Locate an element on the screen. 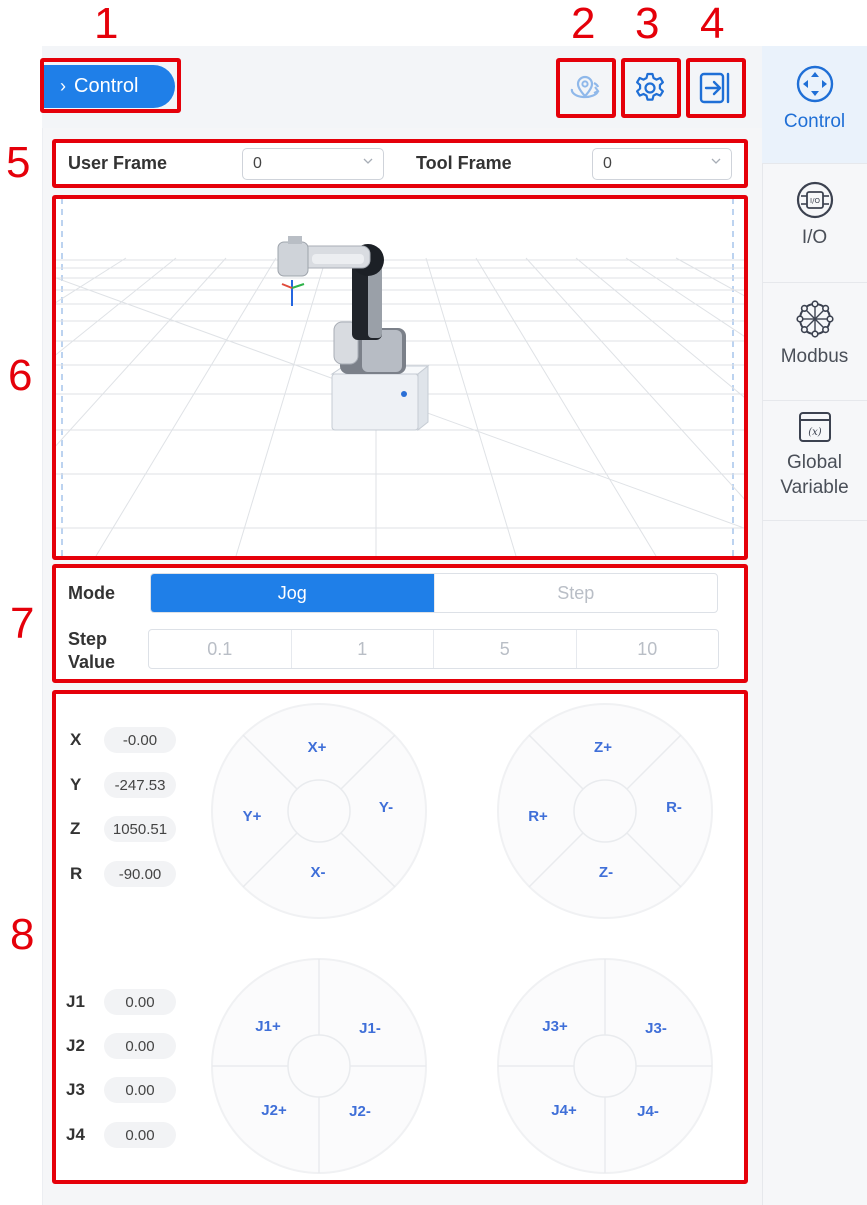 The image size is (867, 1205). joint-value-j1: 0.00 is located at coordinates (140, 1002).